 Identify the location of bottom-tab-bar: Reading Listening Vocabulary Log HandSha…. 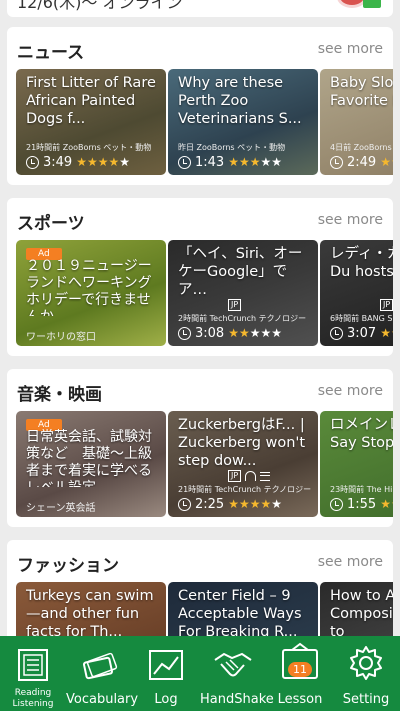
(200, 673).